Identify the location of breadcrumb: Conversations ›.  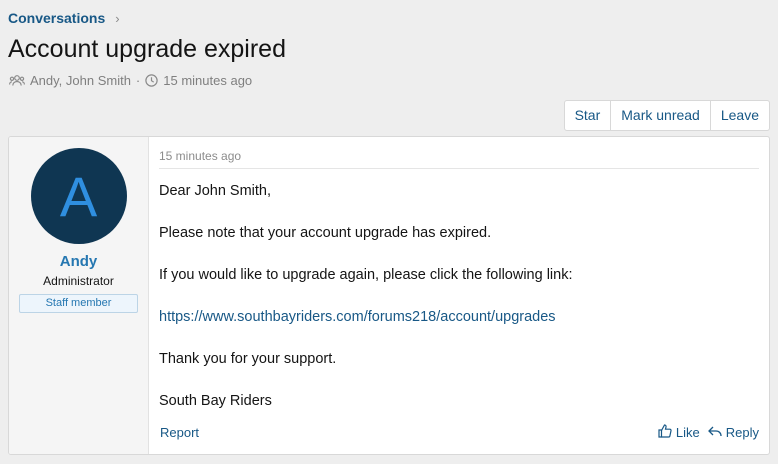
(64, 18).